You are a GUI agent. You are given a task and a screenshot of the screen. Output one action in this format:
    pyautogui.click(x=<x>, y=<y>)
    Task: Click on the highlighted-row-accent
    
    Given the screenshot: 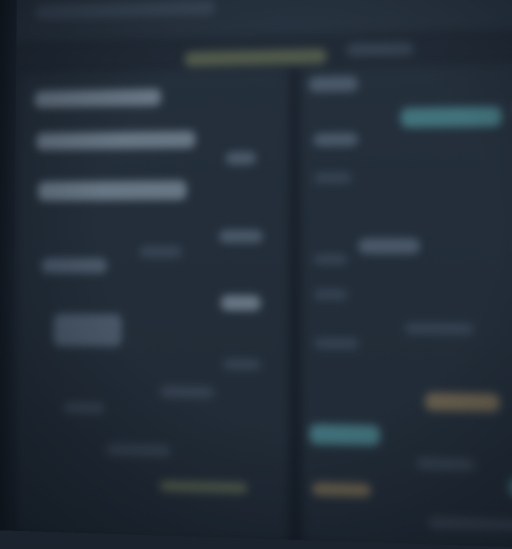 What is the action you would take?
    pyautogui.click(x=451, y=116)
    